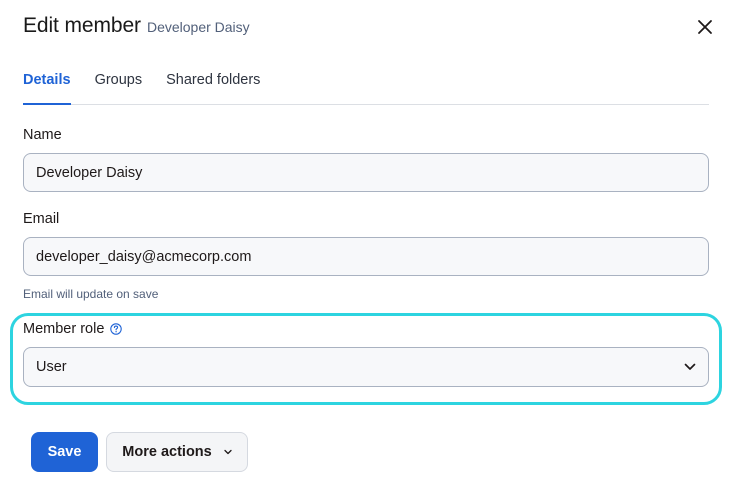  What do you see at coordinates (366, 256) in the screenshot?
I see `email-field: developer_daisy@acmecorp.com` at bounding box center [366, 256].